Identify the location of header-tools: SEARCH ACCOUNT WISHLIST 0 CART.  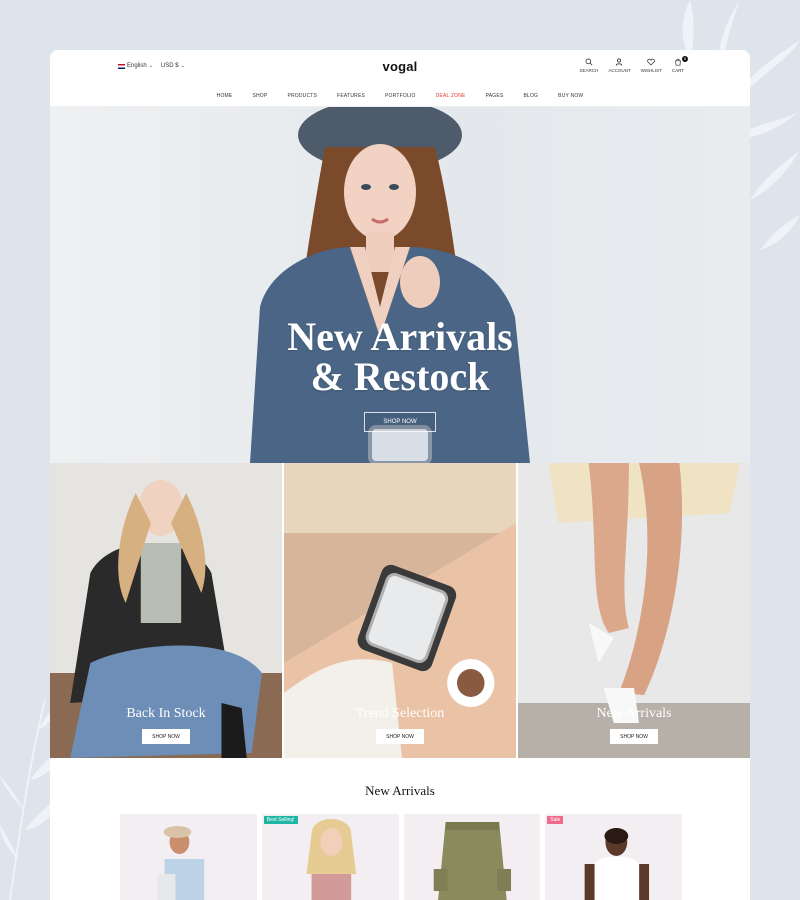
(633, 64).